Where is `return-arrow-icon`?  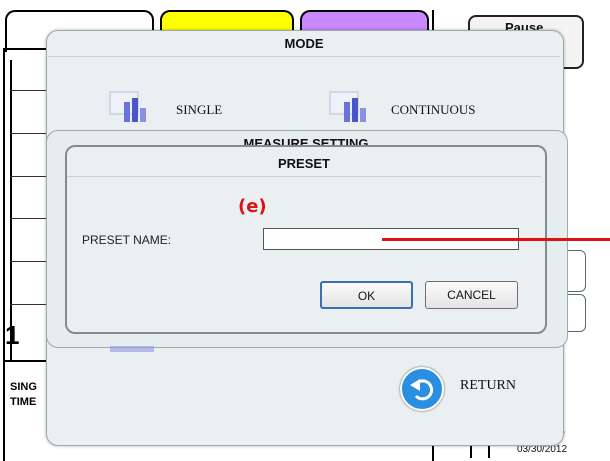 return-arrow-icon is located at coordinates (422, 390).